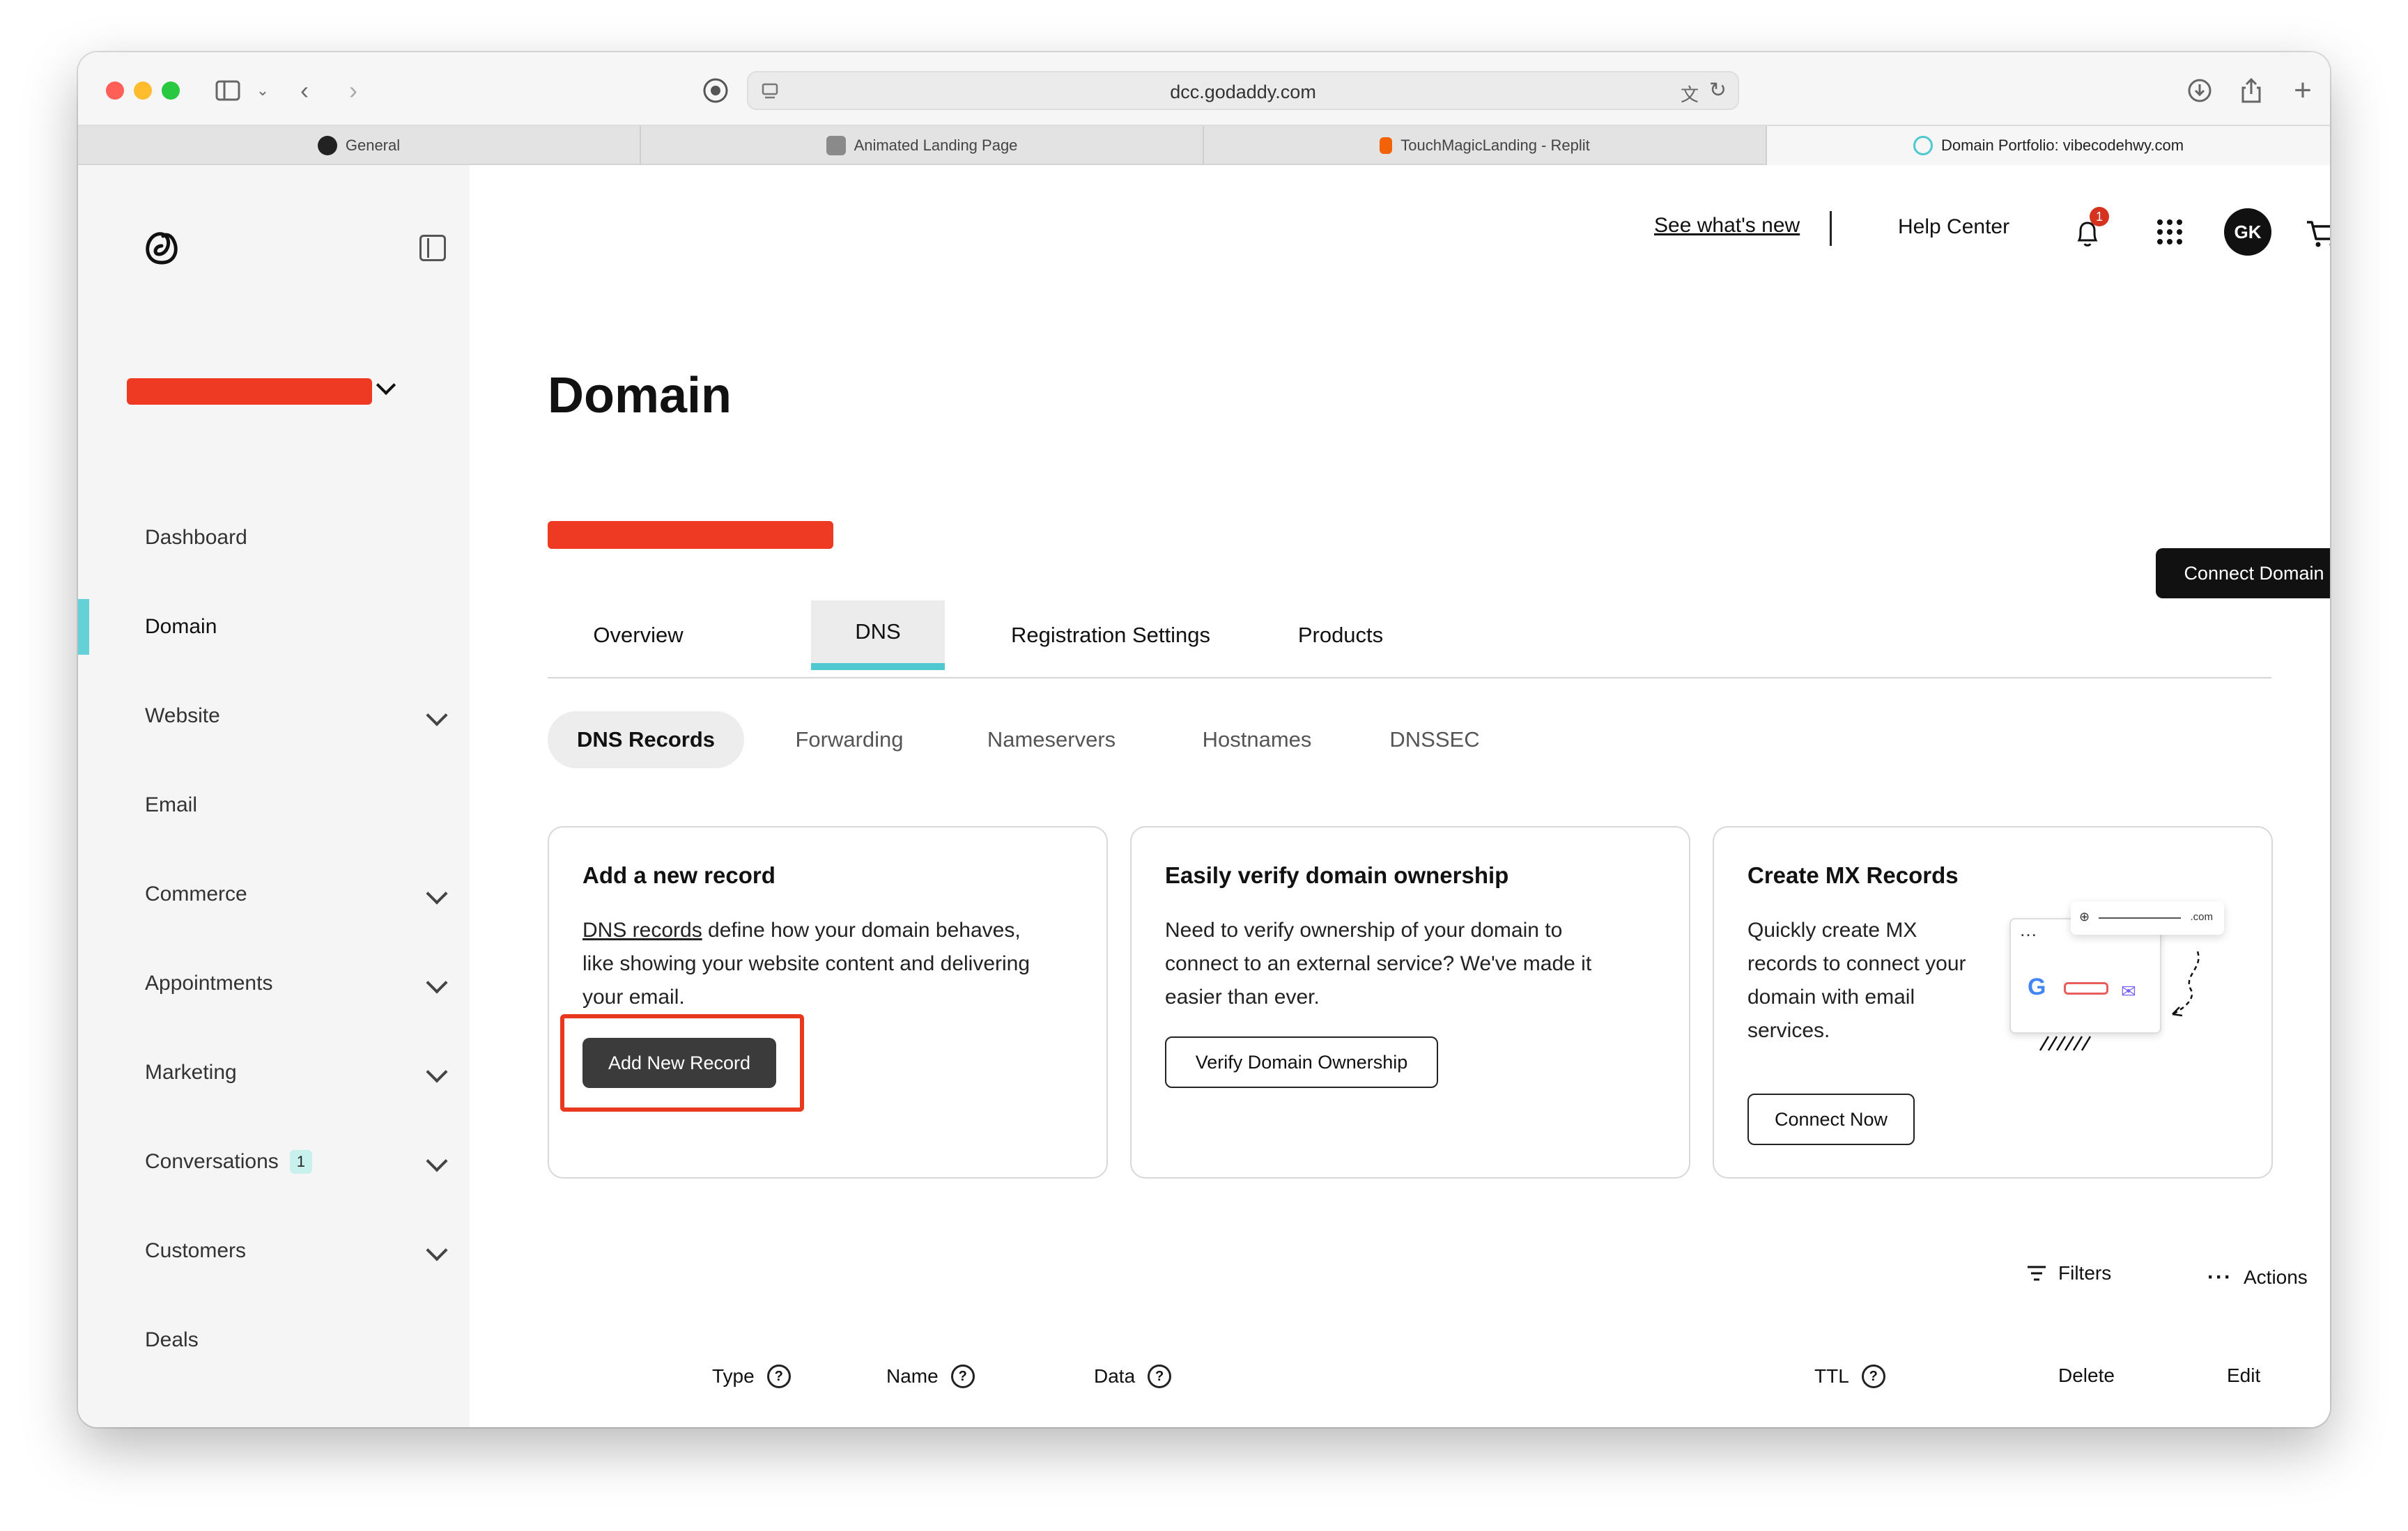 This screenshot has width=2408, height=1531. I want to click on proton-icon: ✉, so click(2129, 991).